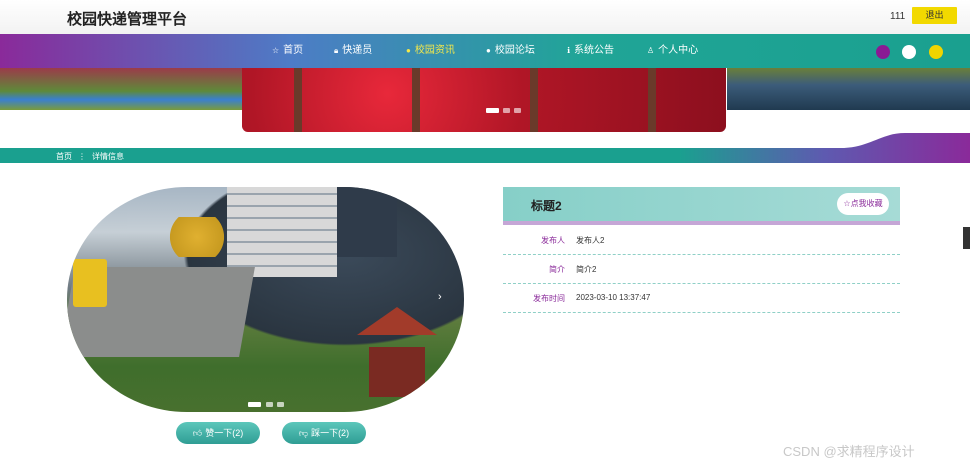 Image resolution: width=970 pixels, height=466 pixels. What do you see at coordinates (485, 148) in the screenshot?
I see `section-wave-band` at bounding box center [485, 148].